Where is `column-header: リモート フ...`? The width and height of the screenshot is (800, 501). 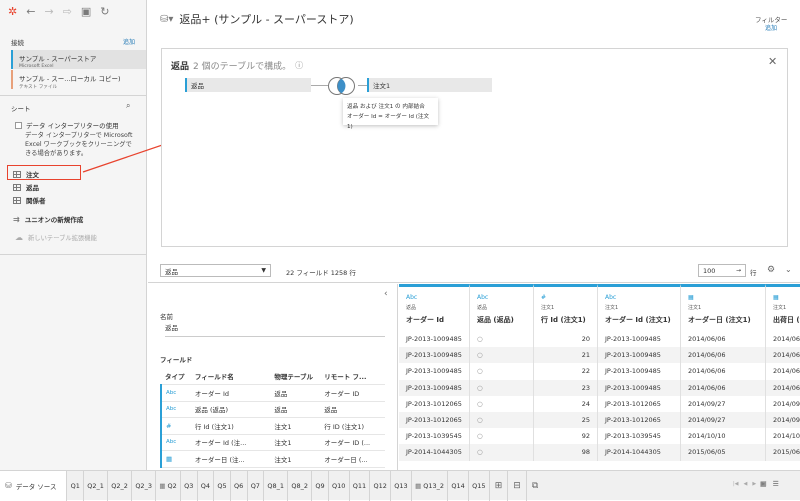
column-header: リモート フ... is located at coordinates (352, 376).